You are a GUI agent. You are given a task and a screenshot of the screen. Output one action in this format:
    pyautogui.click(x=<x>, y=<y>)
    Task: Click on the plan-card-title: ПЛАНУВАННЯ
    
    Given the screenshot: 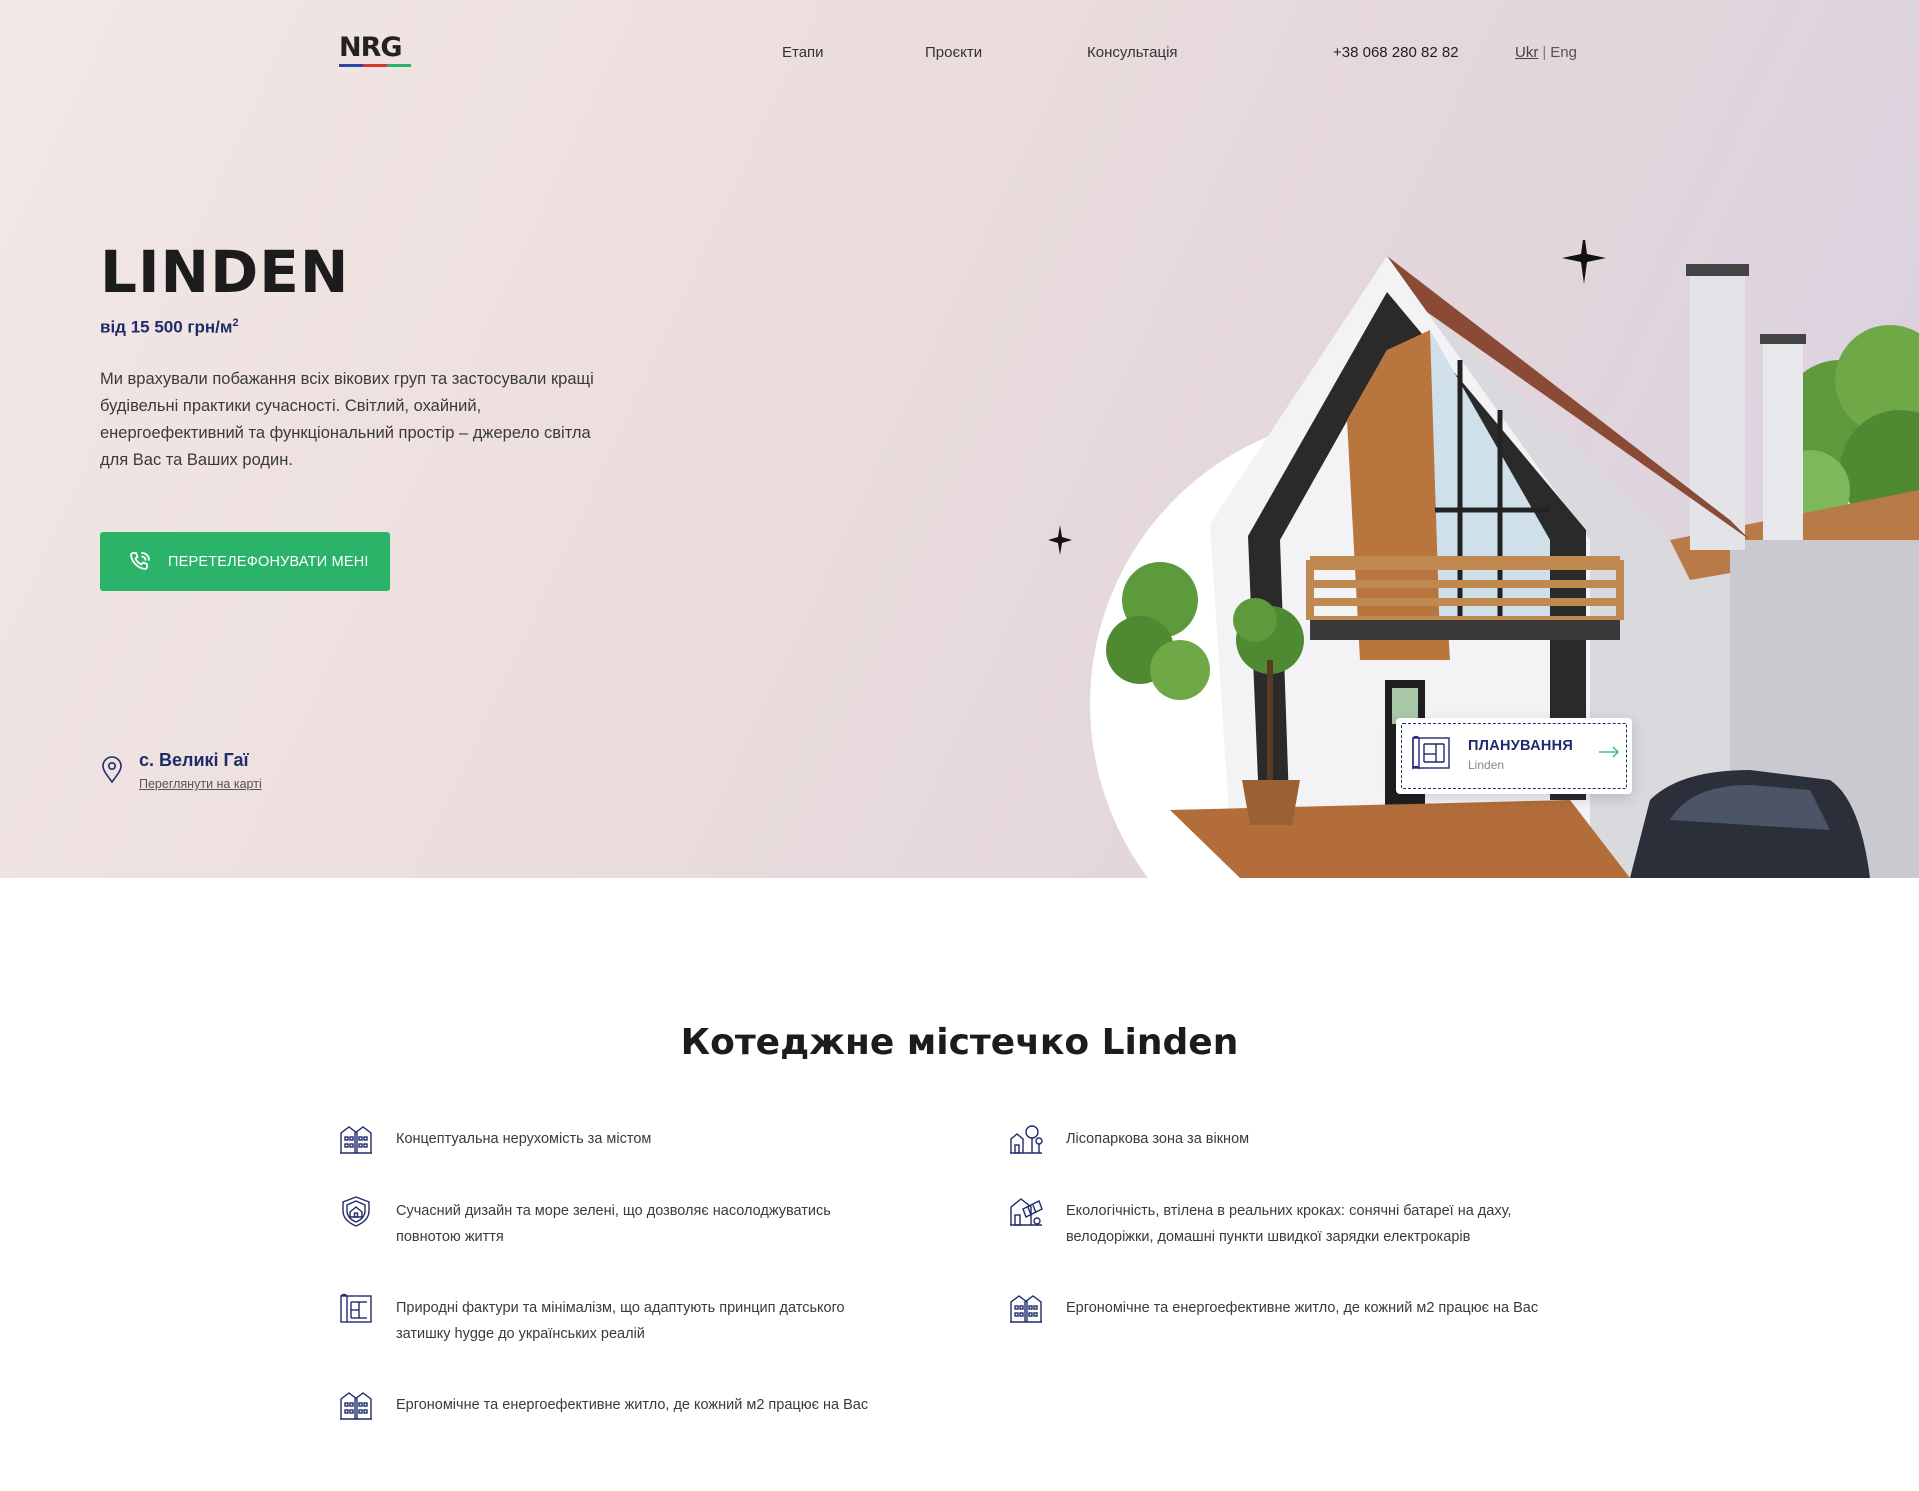 What is the action you would take?
    pyautogui.click(x=1521, y=746)
    